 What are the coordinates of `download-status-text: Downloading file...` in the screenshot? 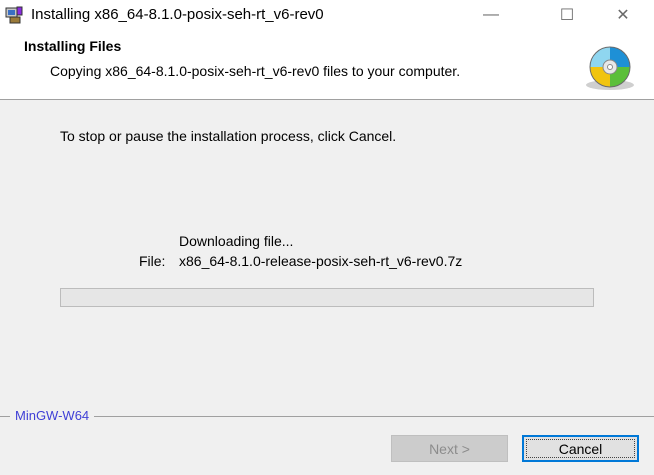 It's located at (236, 241).